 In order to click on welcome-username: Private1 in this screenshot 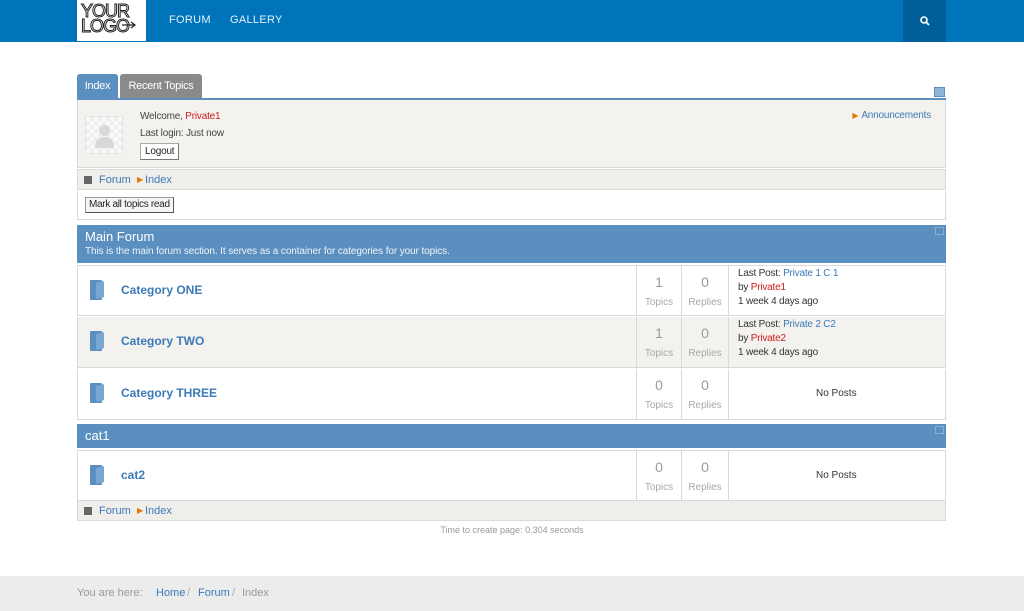, I will do `click(202, 116)`.